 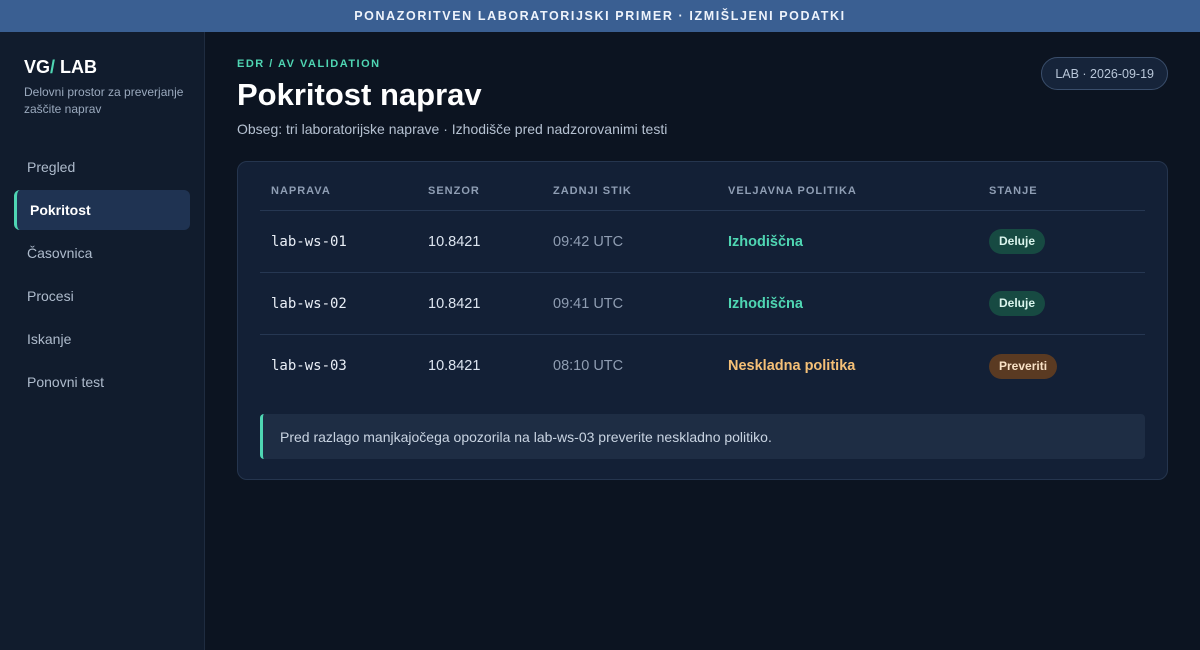 What do you see at coordinates (66, 382) in the screenshot?
I see `sidebar-item-label: Ponovni test` at bounding box center [66, 382].